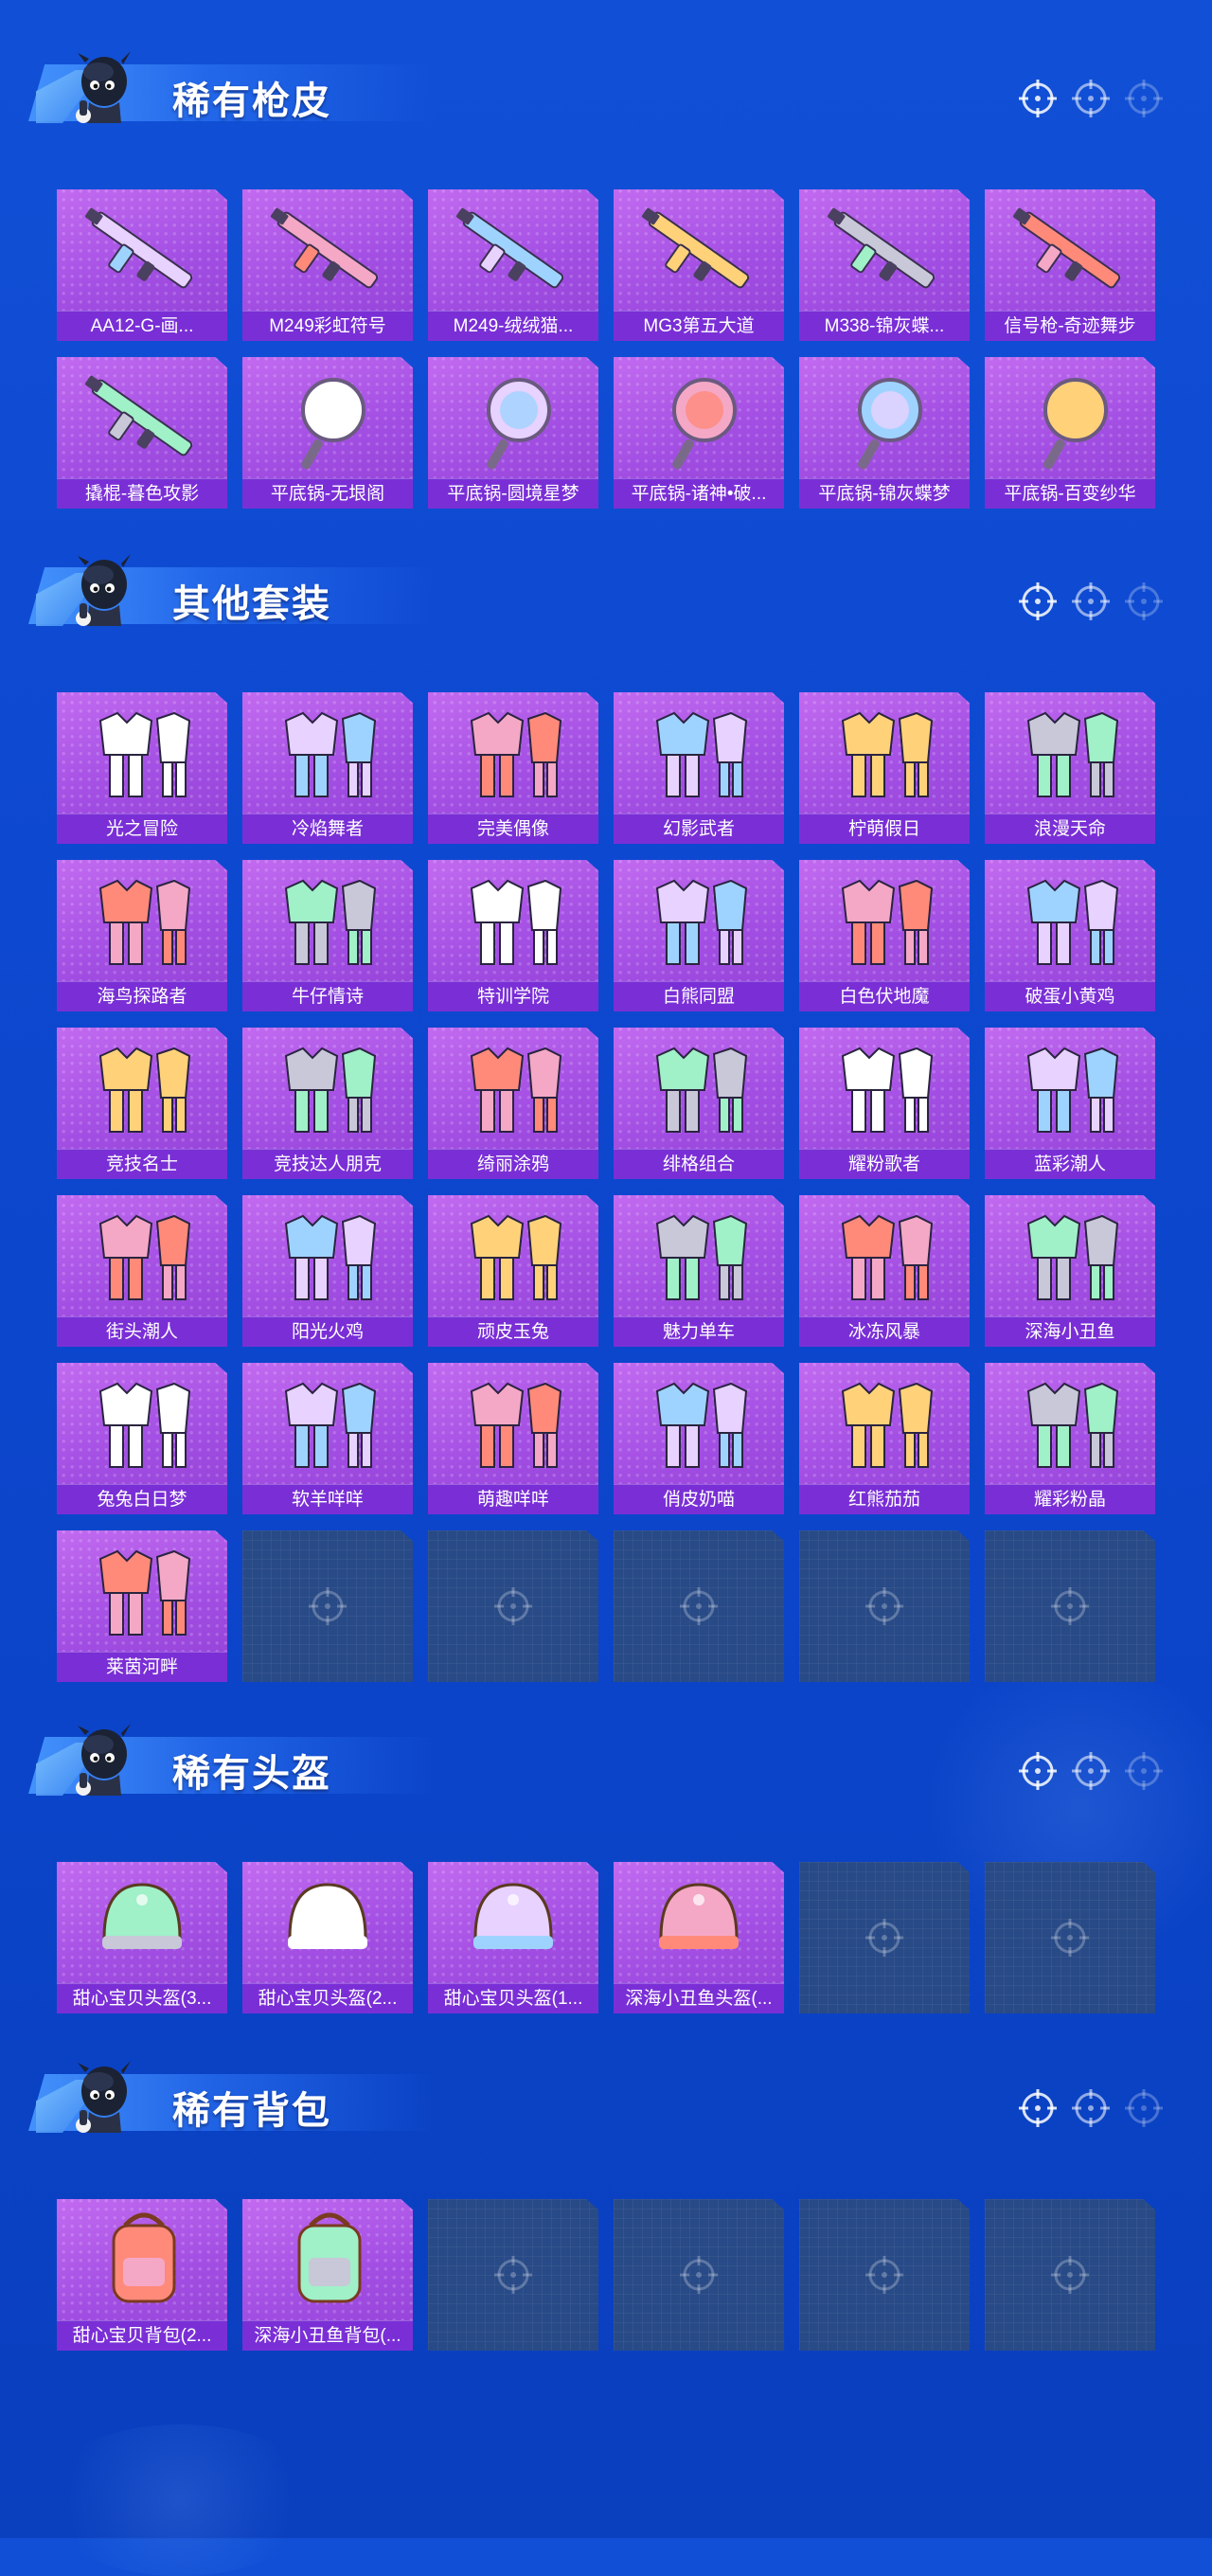 The width and height of the screenshot is (1212, 2576). What do you see at coordinates (513, 1331) in the screenshot?
I see `item-label: 顽皮玉兔` at bounding box center [513, 1331].